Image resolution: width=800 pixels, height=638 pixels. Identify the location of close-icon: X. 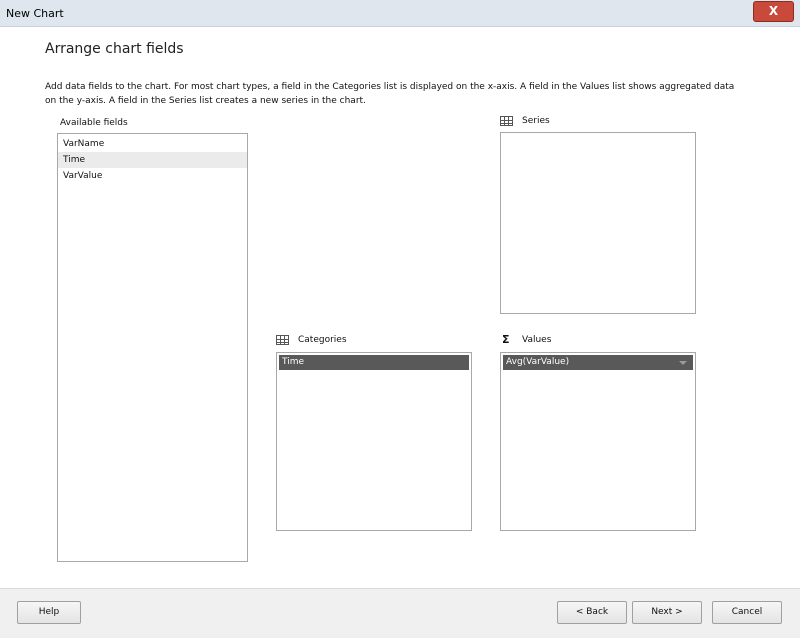
(773, 11).